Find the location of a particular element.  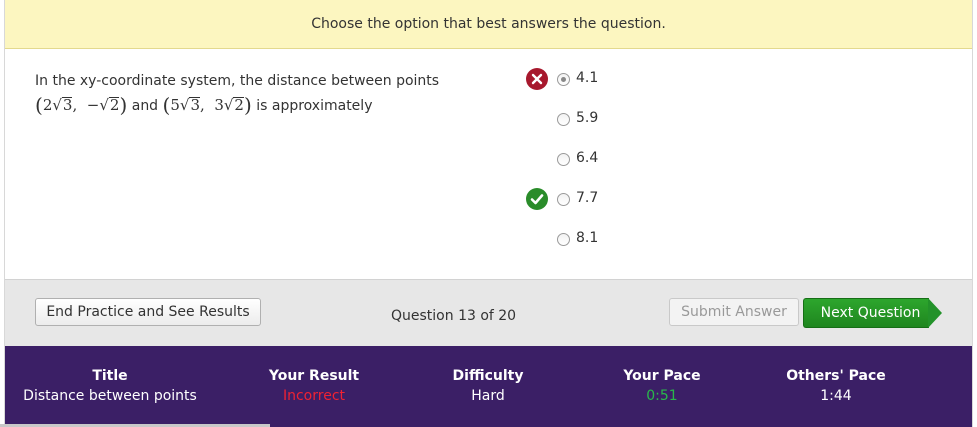

answer-option-3: 6.4 is located at coordinates (675, 167).